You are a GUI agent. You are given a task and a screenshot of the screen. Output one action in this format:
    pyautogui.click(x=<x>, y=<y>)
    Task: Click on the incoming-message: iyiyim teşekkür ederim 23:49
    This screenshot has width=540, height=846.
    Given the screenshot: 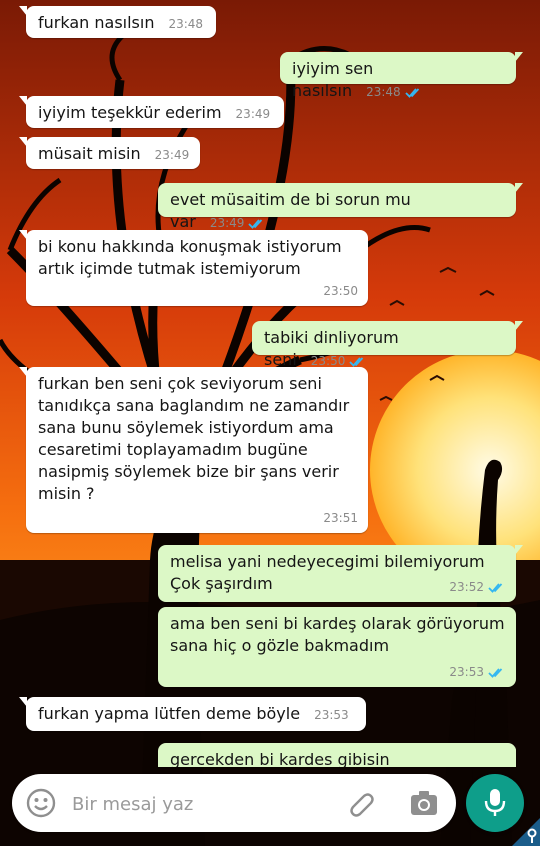 What is the action you would take?
    pyautogui.click(x=151, y=112)
    